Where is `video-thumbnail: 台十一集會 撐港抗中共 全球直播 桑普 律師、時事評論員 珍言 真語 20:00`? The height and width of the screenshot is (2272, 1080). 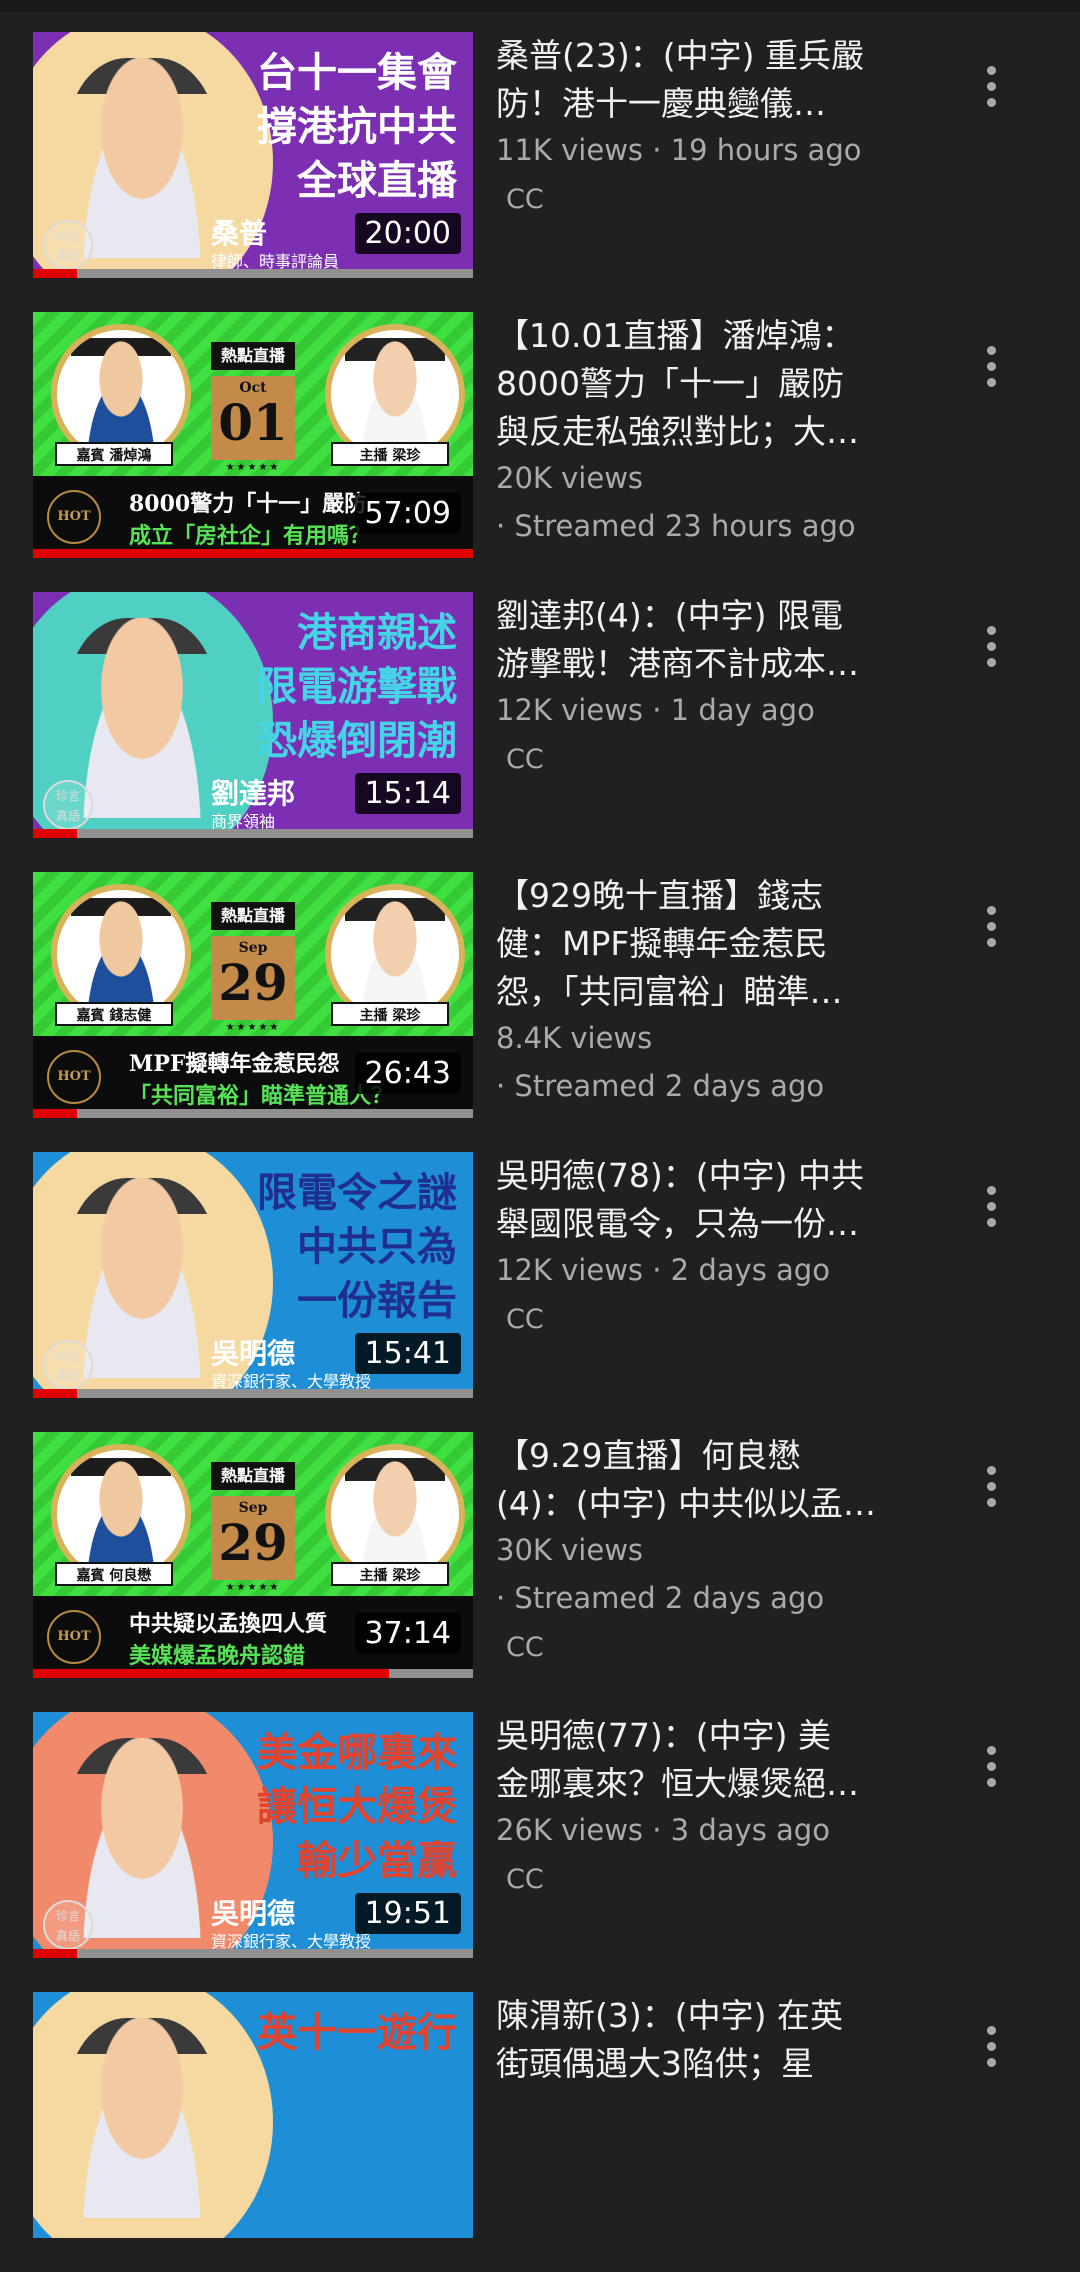
video-thumbnail: 台十一集會 撐港抗中共 全球直播 桑普 律師、時事評論員 珍言 真語 20:00 is located at coordinates (253, 155).